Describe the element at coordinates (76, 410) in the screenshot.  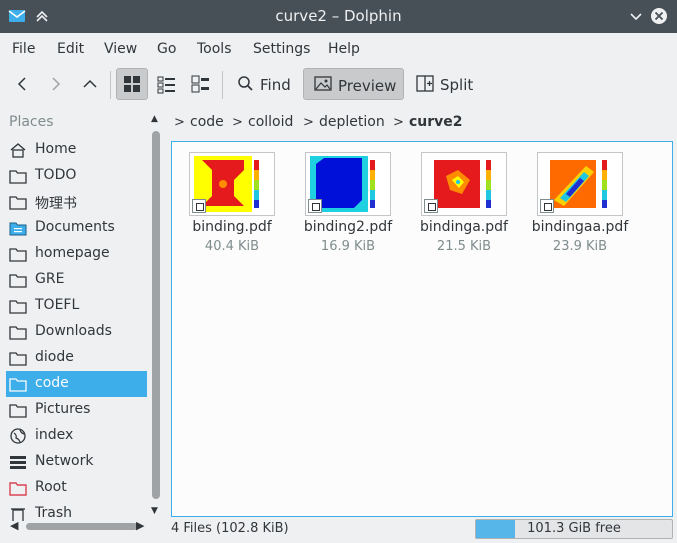
I see `sidebar-item-pictures: Pictures` at that location.